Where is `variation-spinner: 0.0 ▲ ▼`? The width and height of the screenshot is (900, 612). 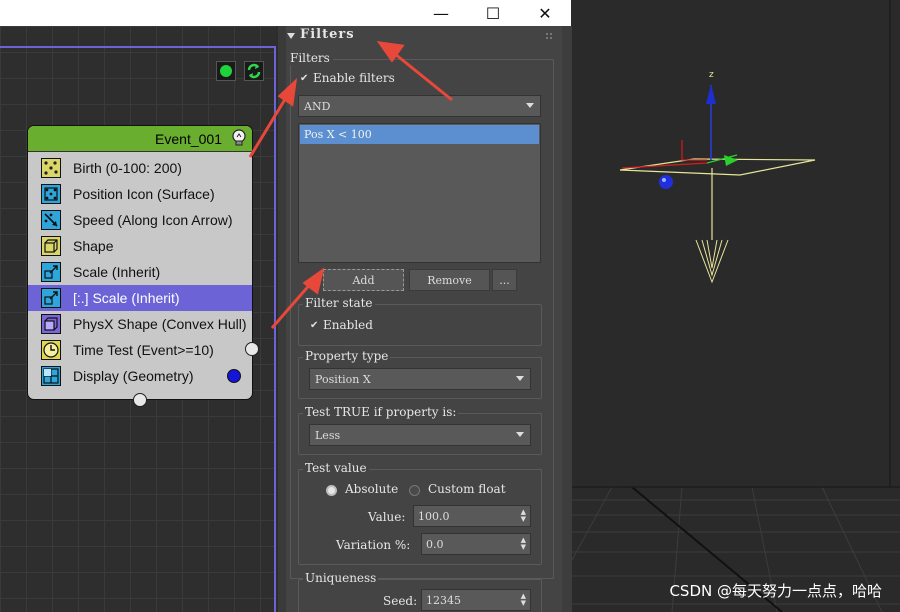 variation-spinner: 0.0 ▲ ▼ is located at coordinates (476, 544).